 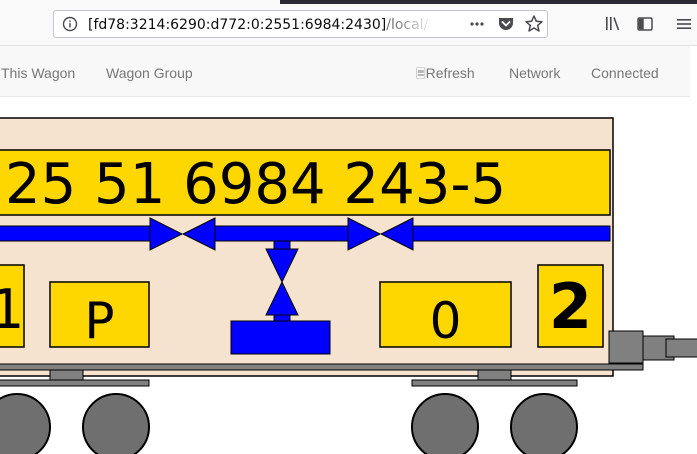 I want to click on info-icon, so click(x=70, y=24).